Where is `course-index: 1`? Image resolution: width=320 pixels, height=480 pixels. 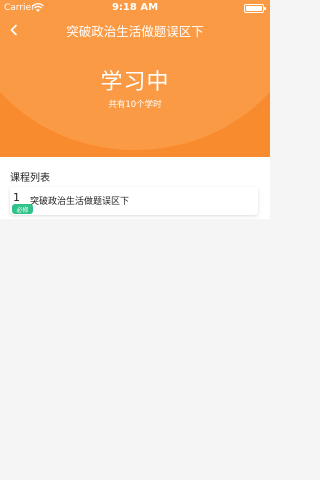 course-index: 1 is located at coordinates (16, 197).